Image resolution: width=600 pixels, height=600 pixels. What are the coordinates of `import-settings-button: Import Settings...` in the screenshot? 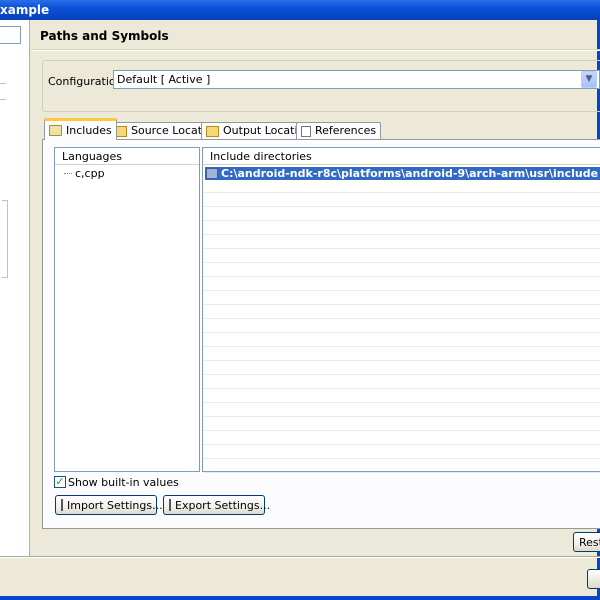 It's located at (109, 505).